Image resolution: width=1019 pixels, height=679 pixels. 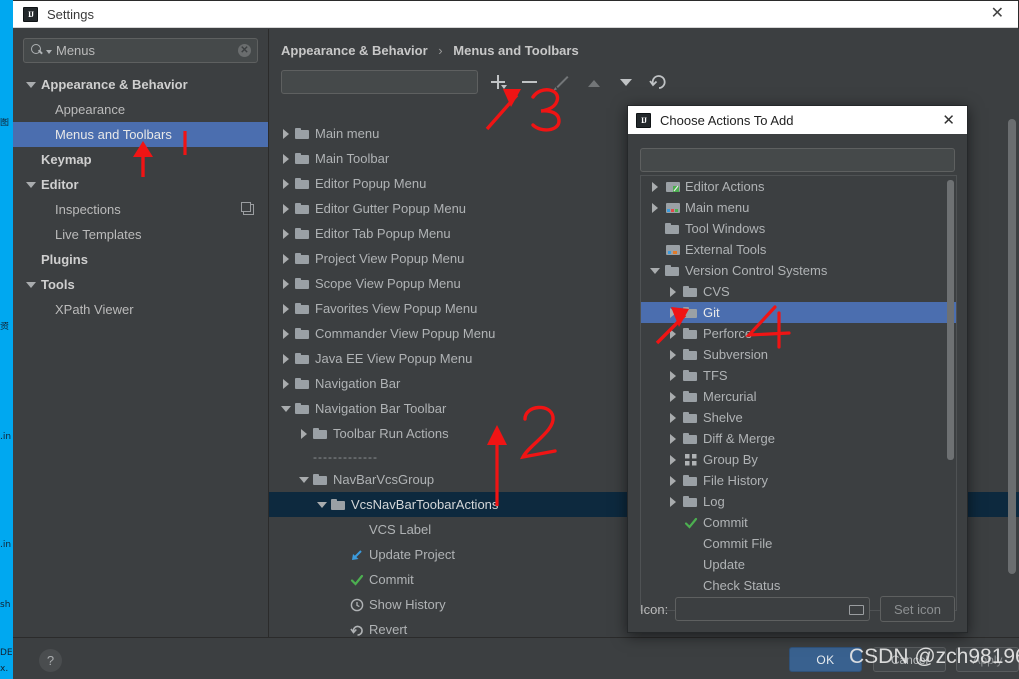 What do you see at coordinates (798, 354) in the screenshot?
I see `action-tree-row: Subversion` at bounding box center [798, 354].